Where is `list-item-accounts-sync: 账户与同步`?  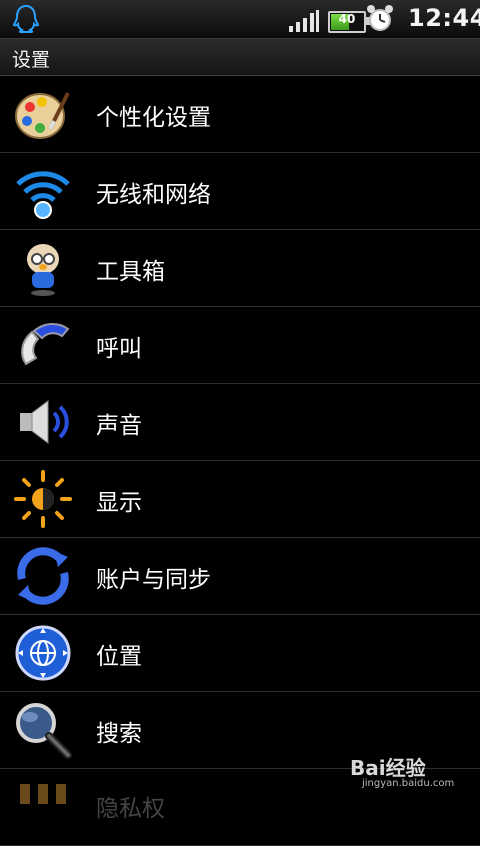 list-item-accounts-sync: 账户与同步 is located at coordinates (240, 576).